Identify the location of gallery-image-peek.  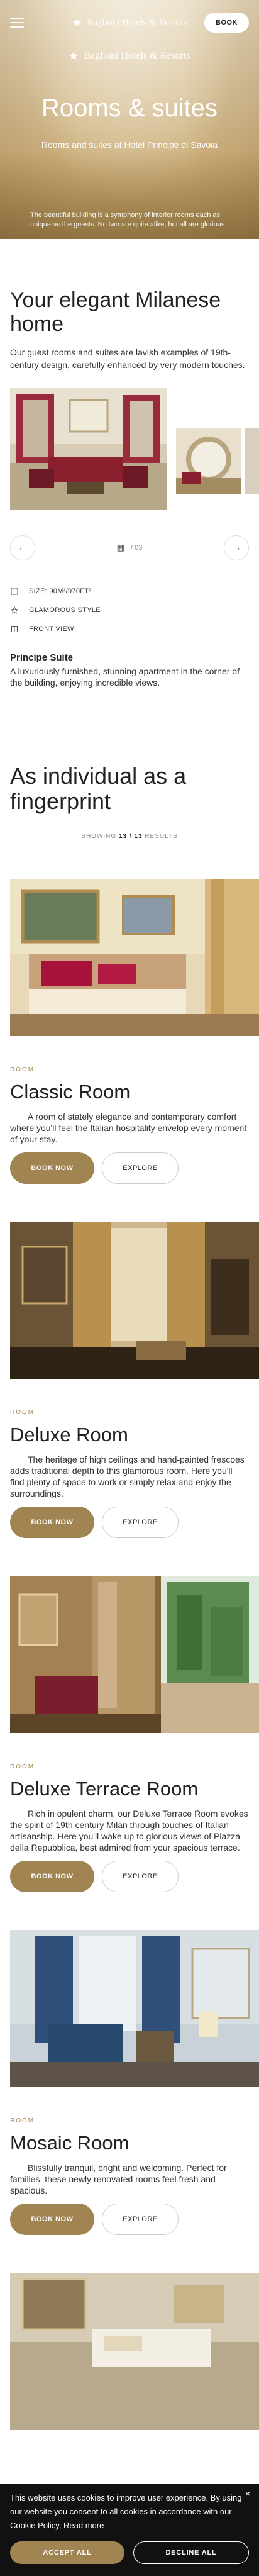
(252, 461).